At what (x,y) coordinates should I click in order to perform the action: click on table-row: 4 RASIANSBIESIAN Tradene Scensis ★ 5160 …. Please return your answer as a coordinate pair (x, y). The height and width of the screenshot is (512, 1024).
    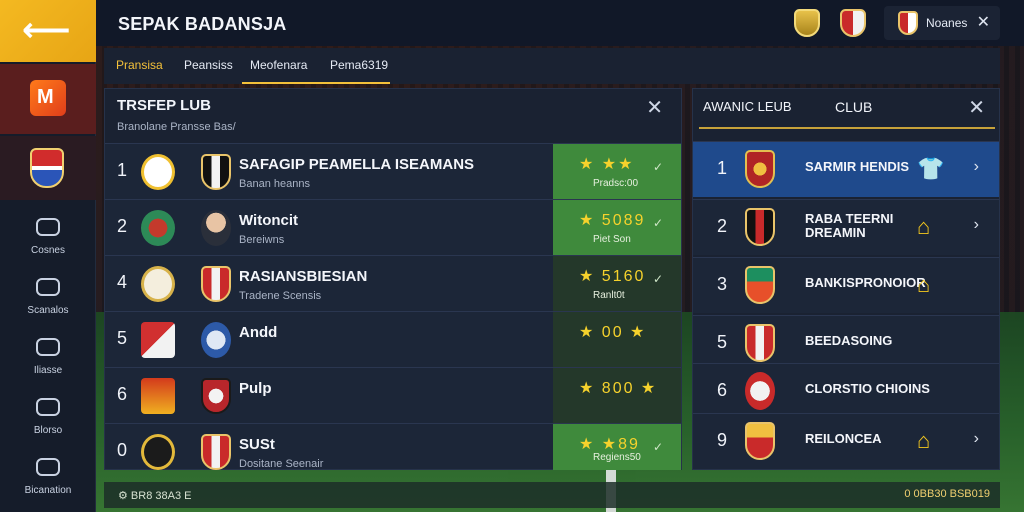
    Looking at the image, I should click on (393, 283).